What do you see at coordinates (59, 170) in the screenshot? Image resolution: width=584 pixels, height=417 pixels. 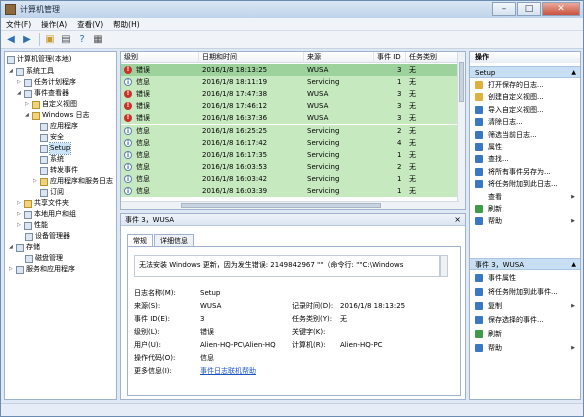 I see `tree-log-forwarded: 转发事件` at bounding box center [59, 170].